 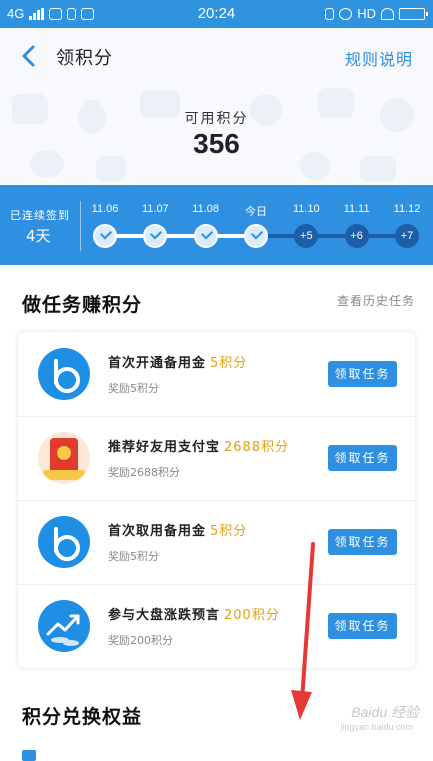 I want to click on points-value: 356, so click(x=216, y=143).